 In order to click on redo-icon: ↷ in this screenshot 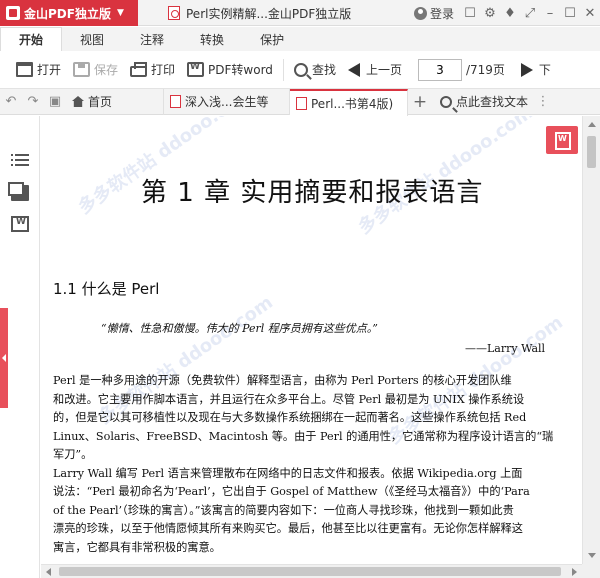, I will do `click(33, 102)`.